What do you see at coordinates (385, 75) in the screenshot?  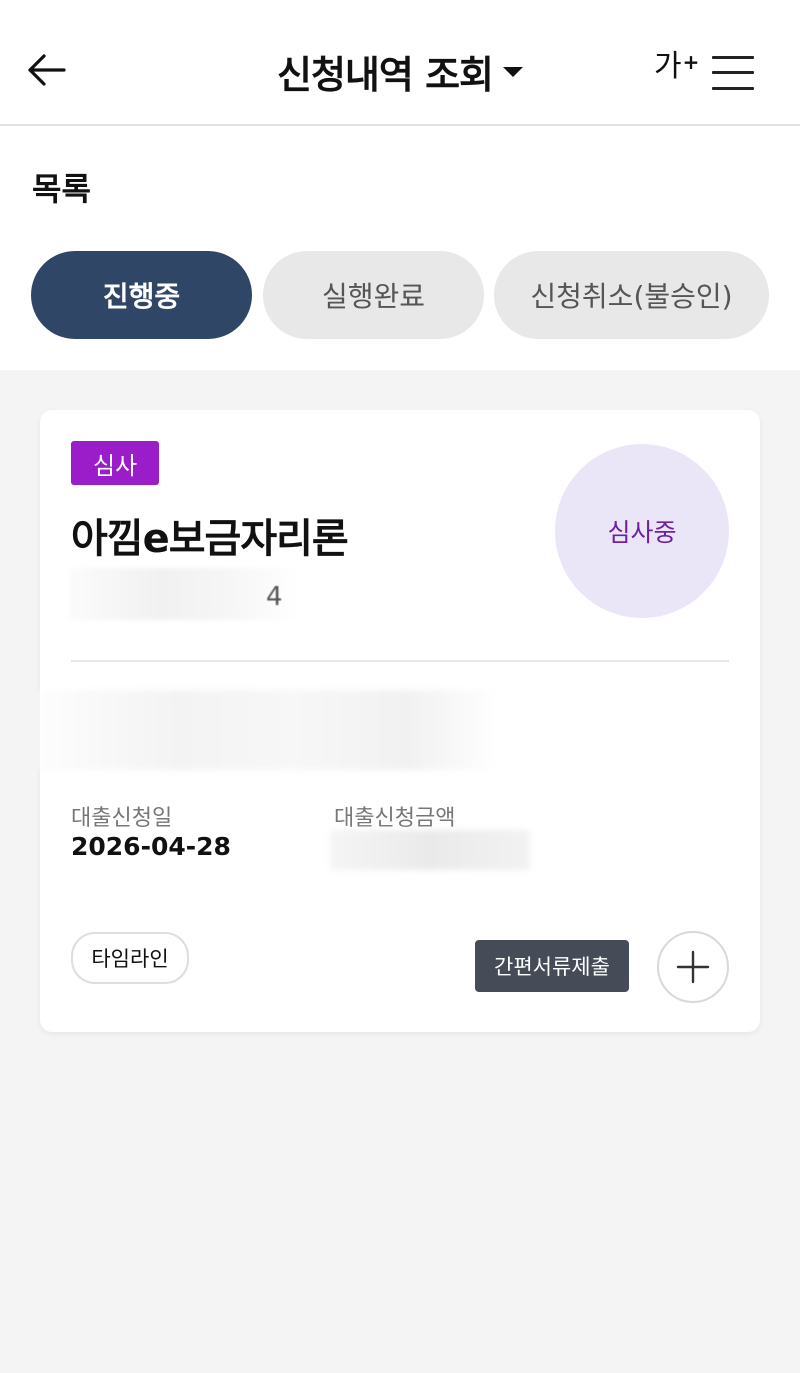 I see `page-title: 신청내역 조회` at bounding box center [385, 75].